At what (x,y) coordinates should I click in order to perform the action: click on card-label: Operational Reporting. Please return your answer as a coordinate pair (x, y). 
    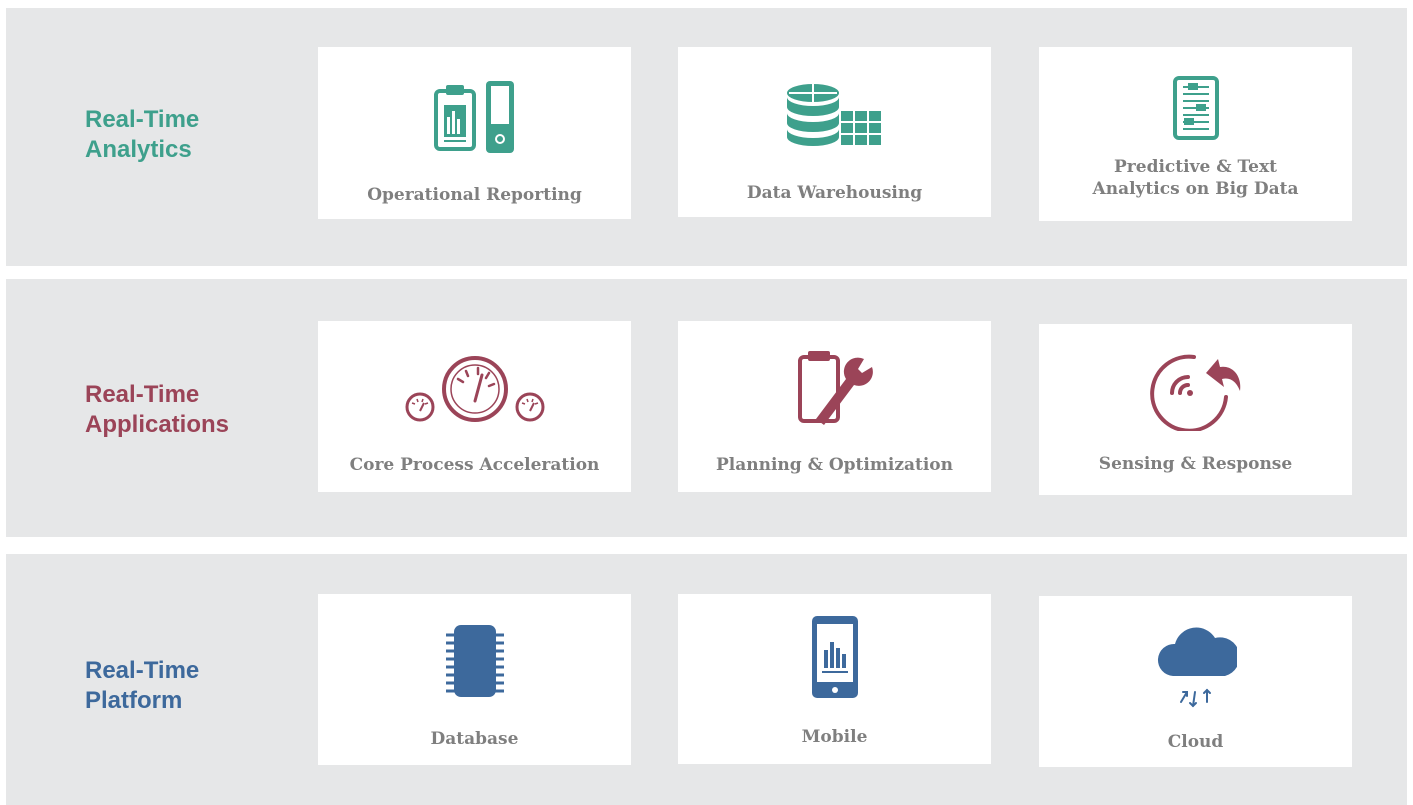
    Looking at the image, I should click on (474, 195).